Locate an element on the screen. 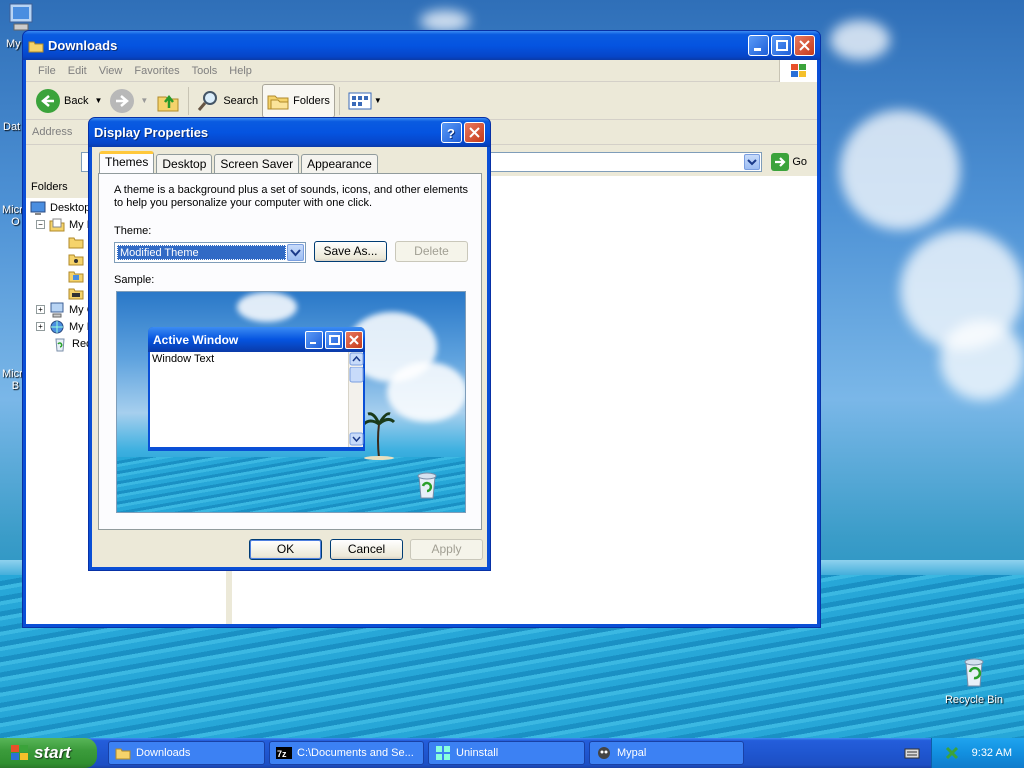  tab-appearance: Appearance is located at coordinates (339, 163).